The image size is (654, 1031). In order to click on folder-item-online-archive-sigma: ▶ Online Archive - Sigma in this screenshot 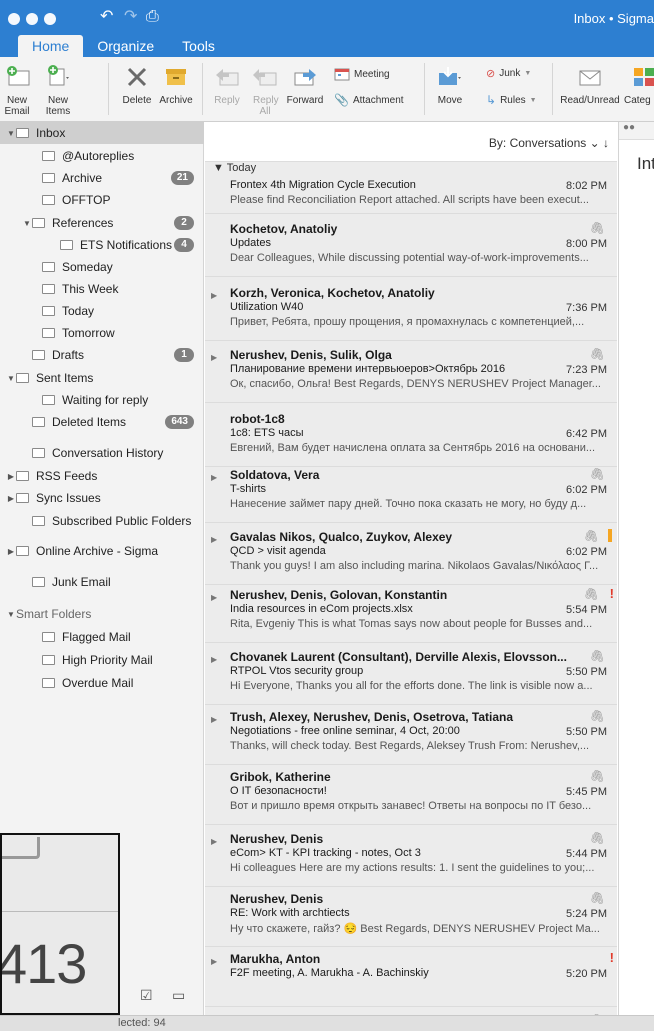, I will do `click(102, 551)`.